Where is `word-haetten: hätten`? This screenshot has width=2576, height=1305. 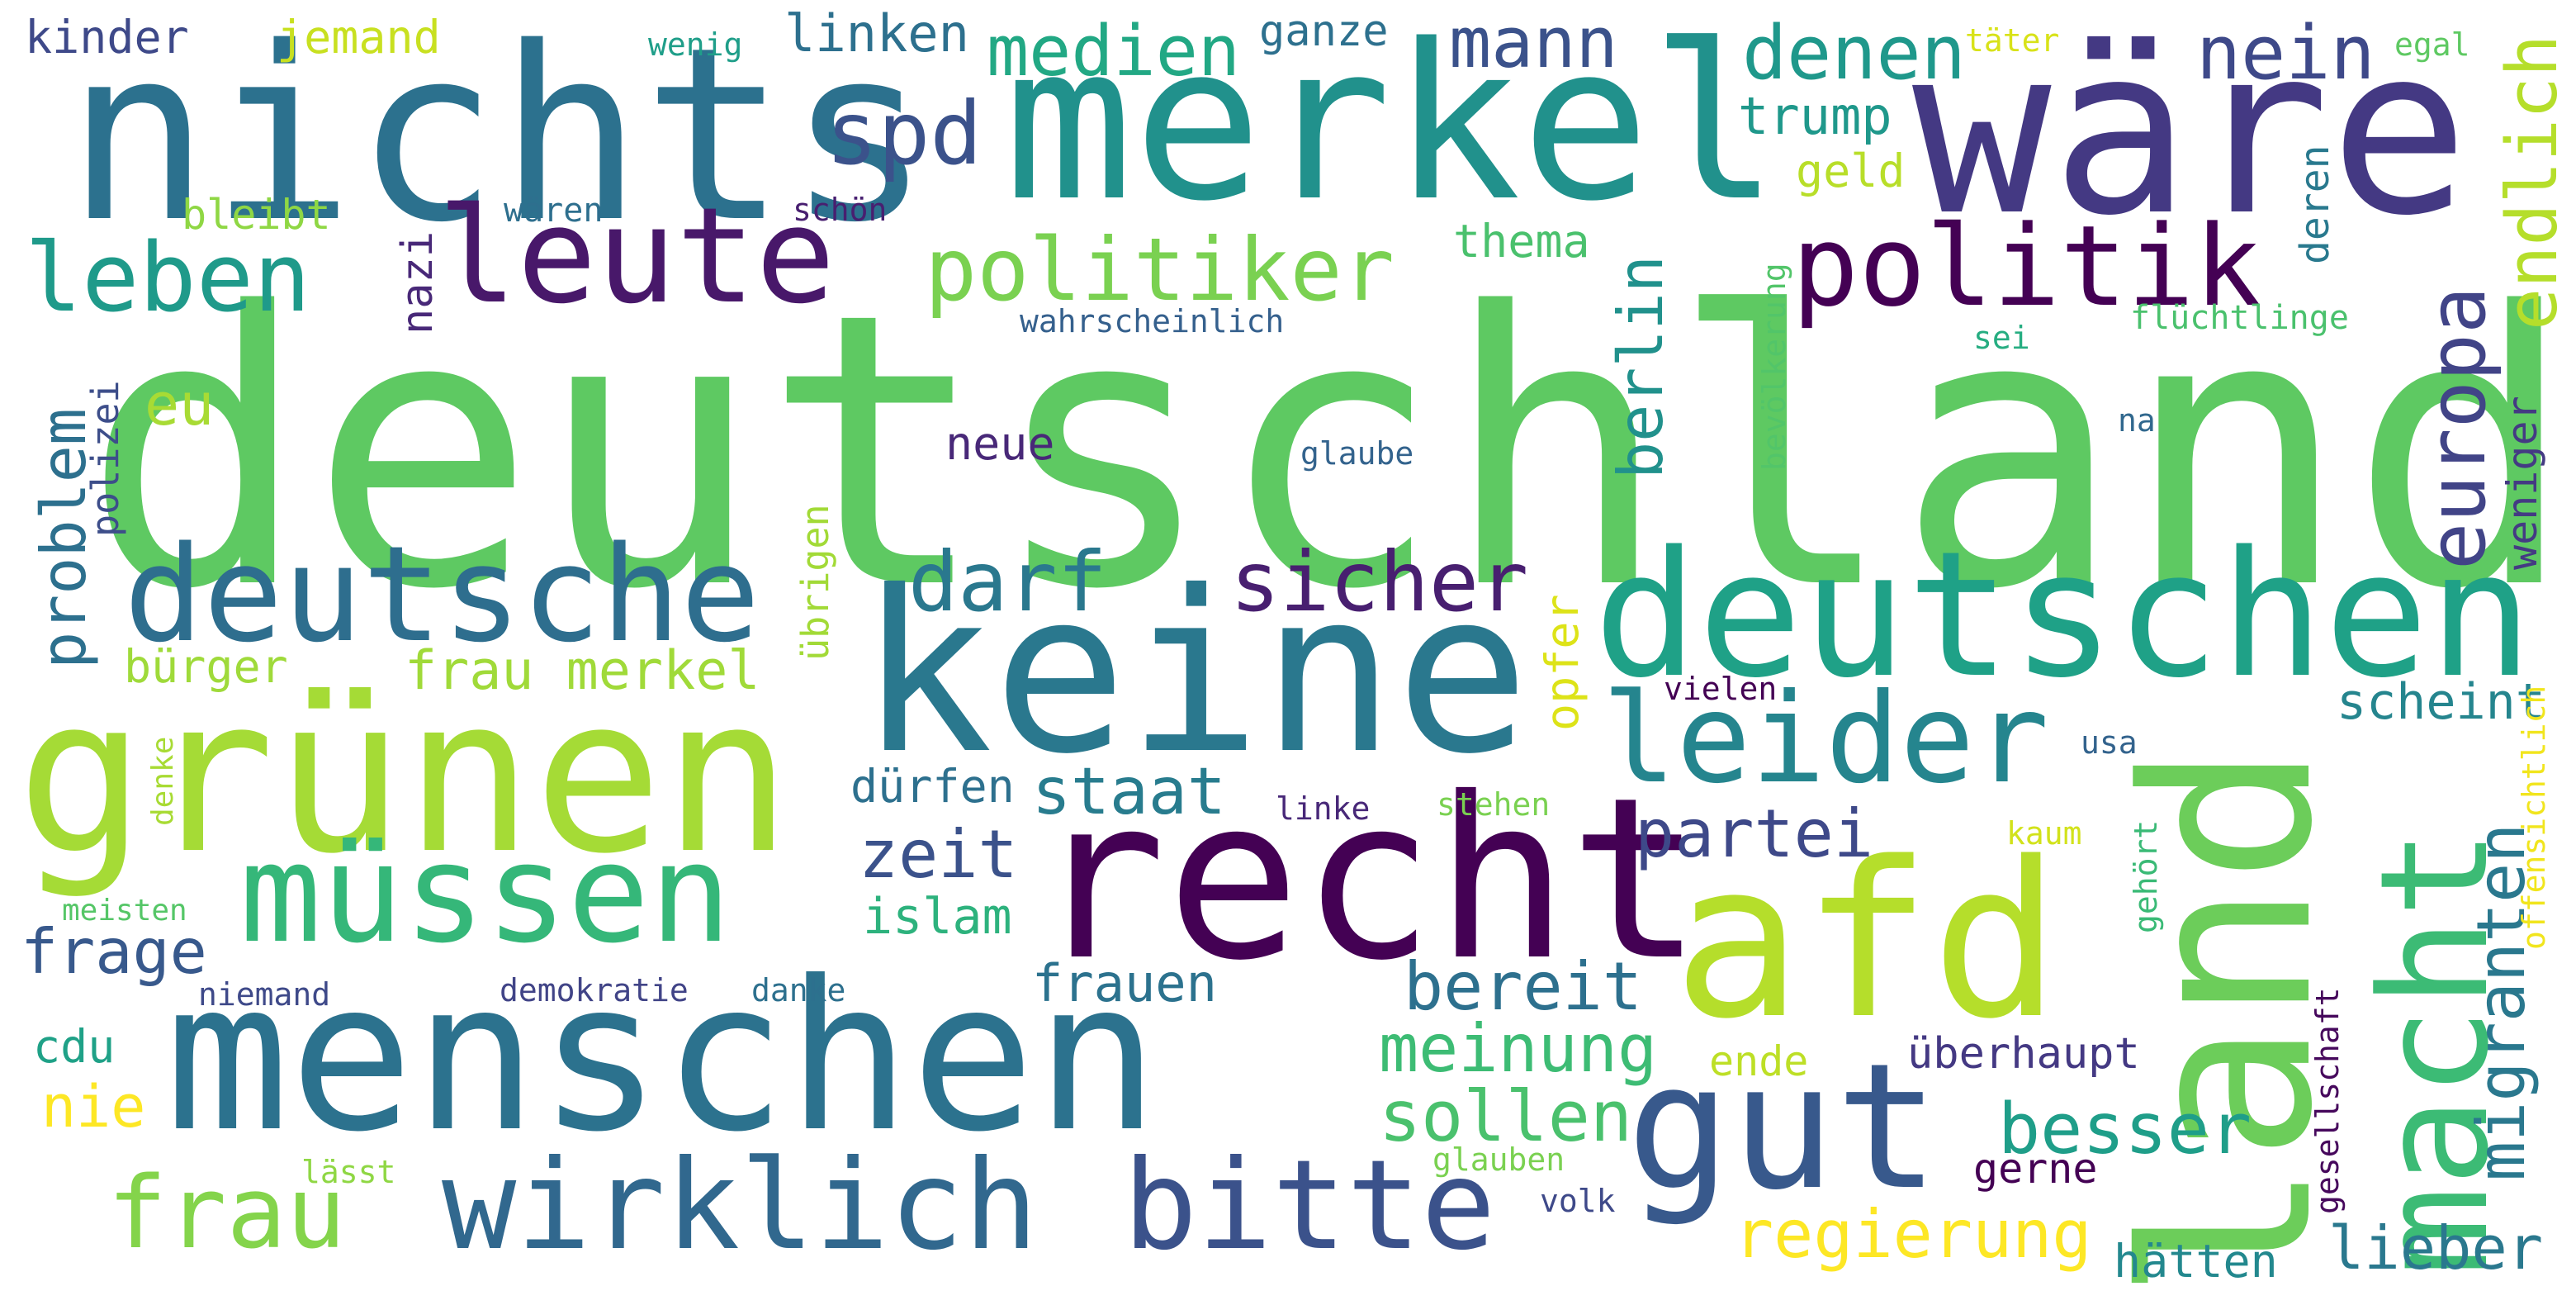 word-haetten: hätten is located at coordinates (2196, 1261).